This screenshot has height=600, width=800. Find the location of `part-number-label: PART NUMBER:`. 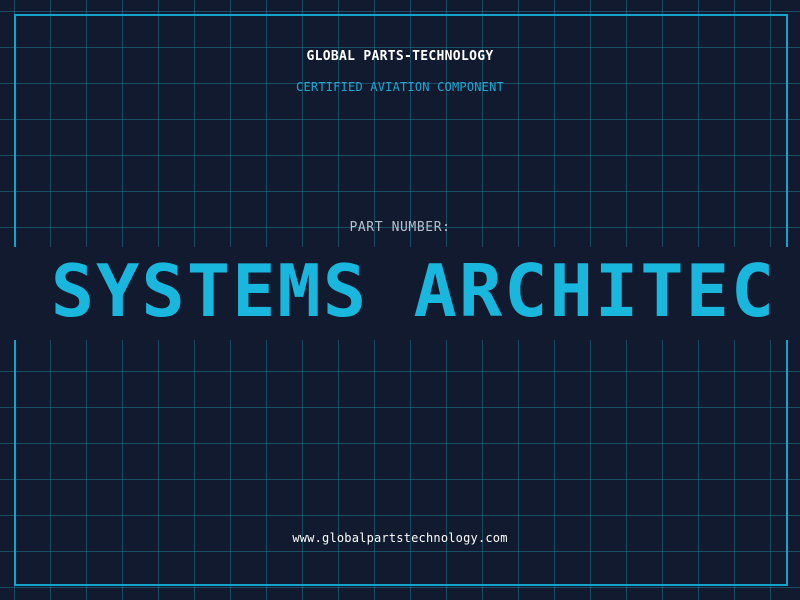

part-number-label: PART NUMBER: is located at coordinates (400, 227).